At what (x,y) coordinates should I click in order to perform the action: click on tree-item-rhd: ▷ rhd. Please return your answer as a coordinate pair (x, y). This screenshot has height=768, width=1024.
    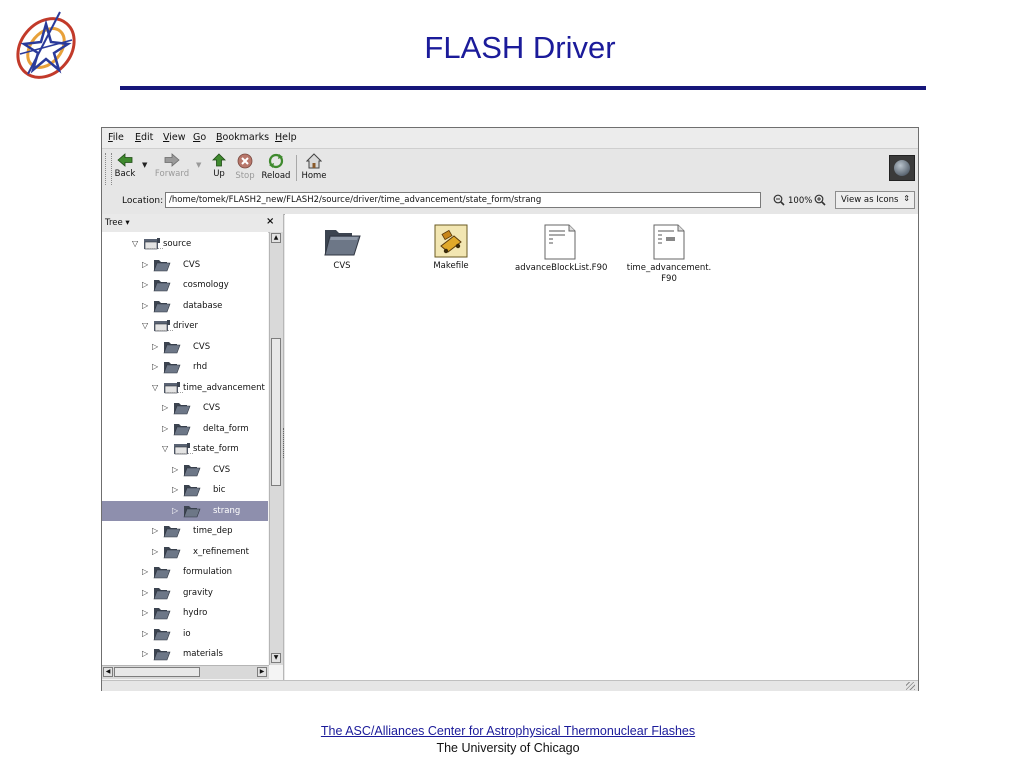
    Looking at the image, I should click on (185, 367).